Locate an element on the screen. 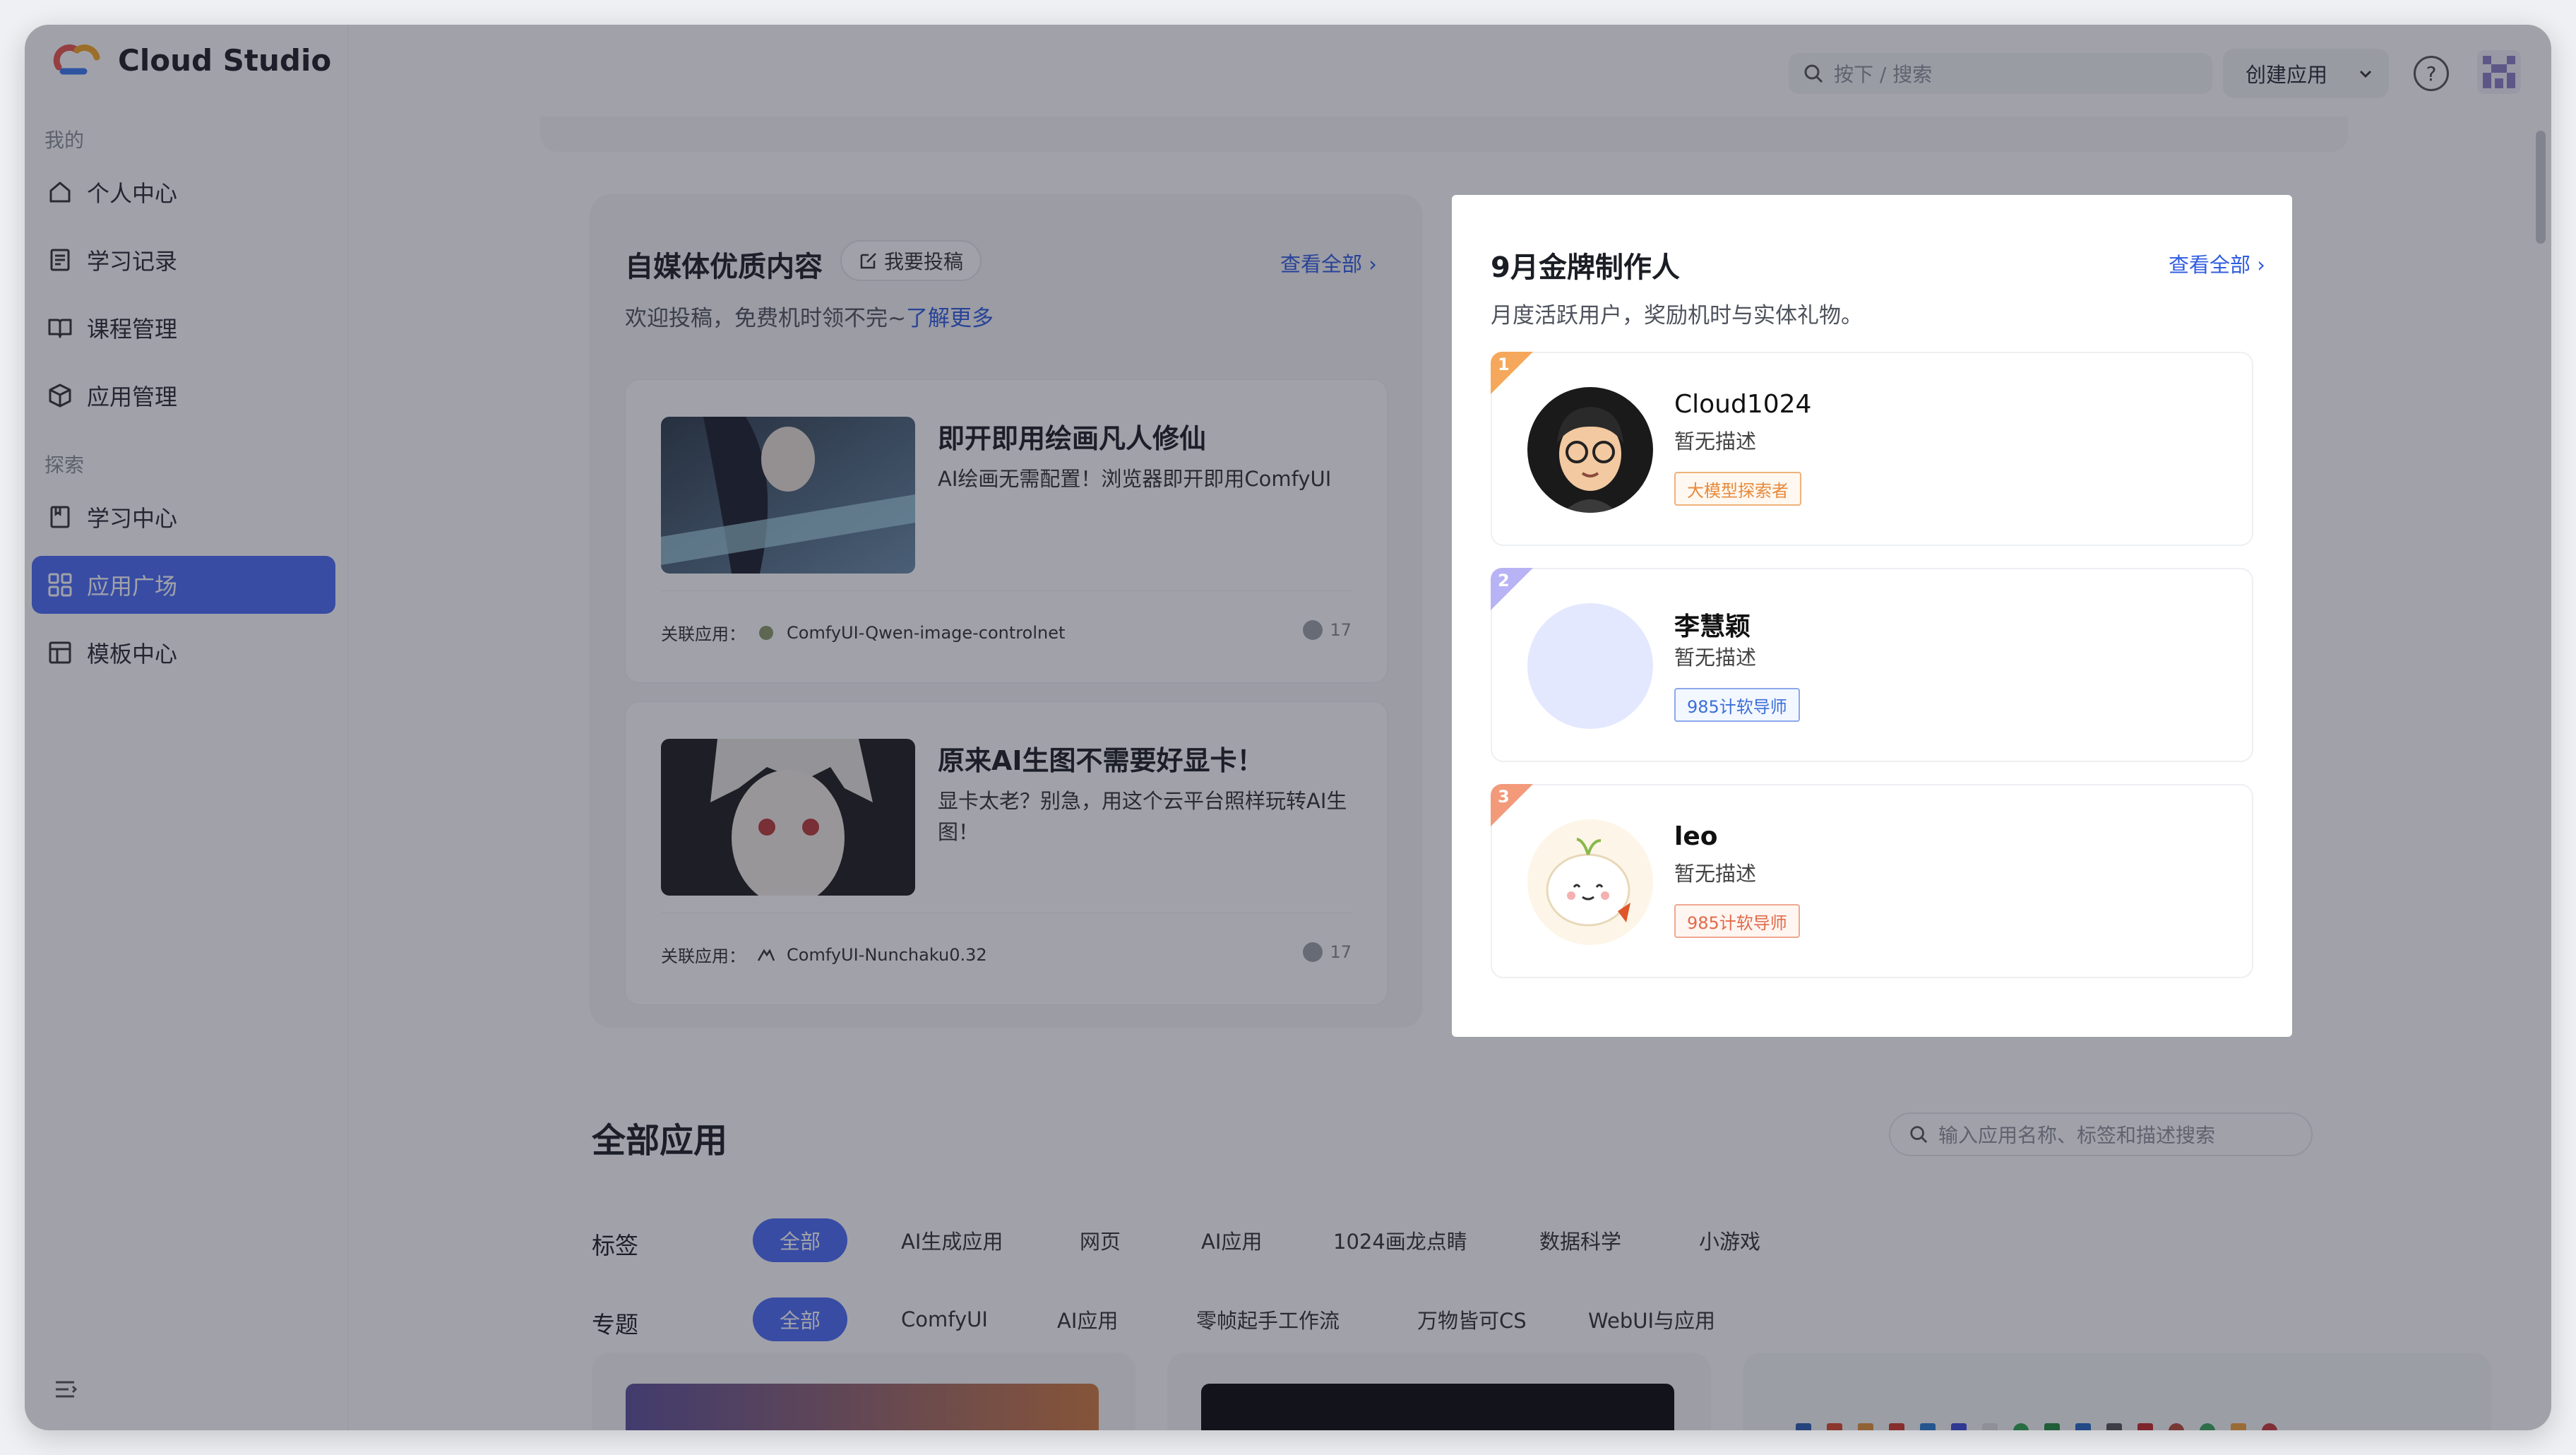 The image size is (2576, 1455). rank-badge: 3 is located at coordinates (1512, 805).